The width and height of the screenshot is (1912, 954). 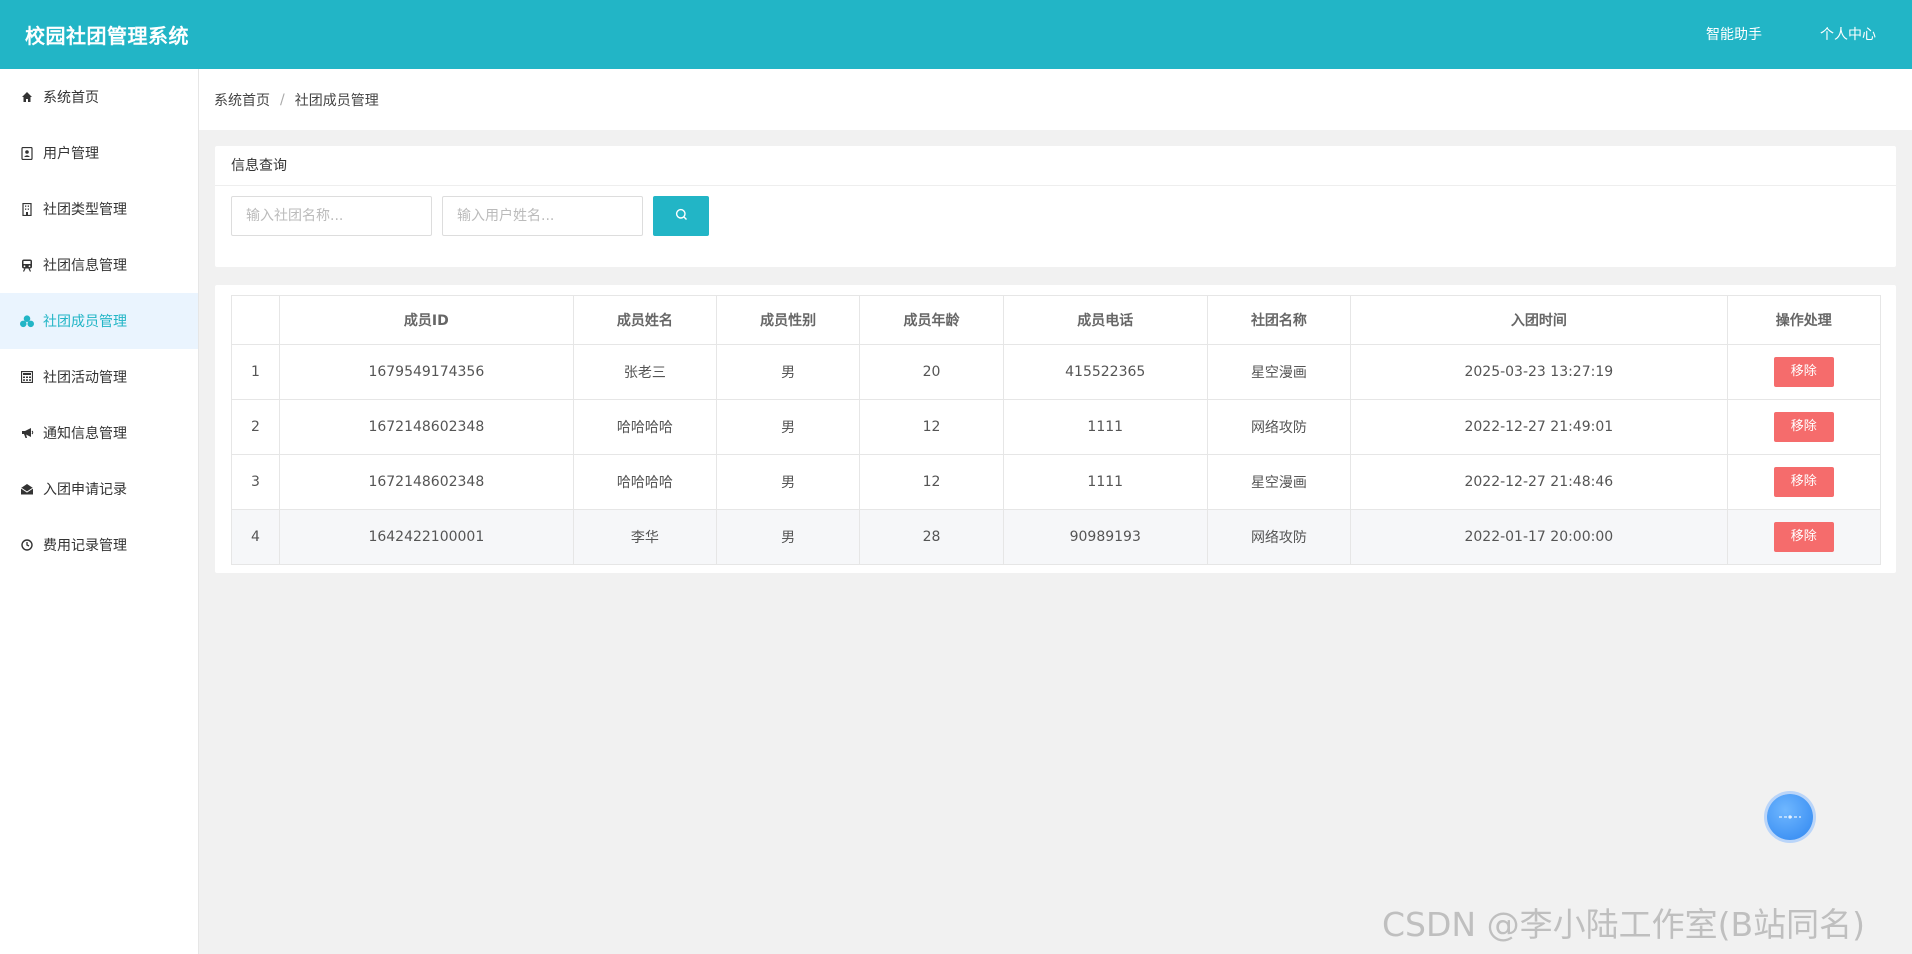 What do you see at coordinates (27, 377) in the screenshot?
I see `calculator-icon` at bounding box center [27, 377].